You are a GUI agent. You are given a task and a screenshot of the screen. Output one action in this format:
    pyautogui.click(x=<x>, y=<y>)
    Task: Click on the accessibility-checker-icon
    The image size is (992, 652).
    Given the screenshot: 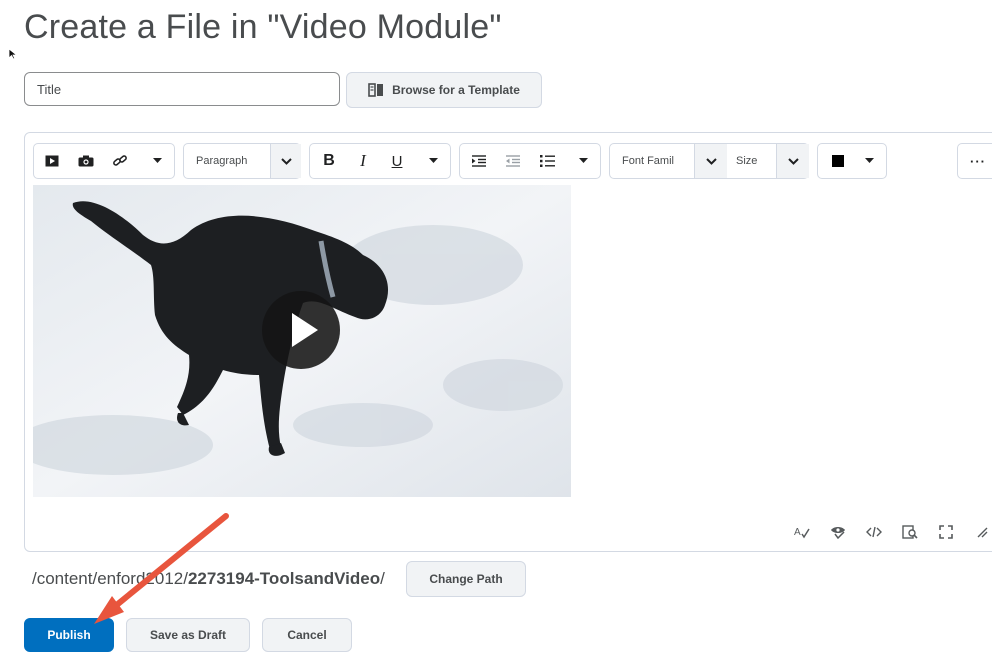 What is the action you would take?
    pyautogui.click(x=838, y=532)
    